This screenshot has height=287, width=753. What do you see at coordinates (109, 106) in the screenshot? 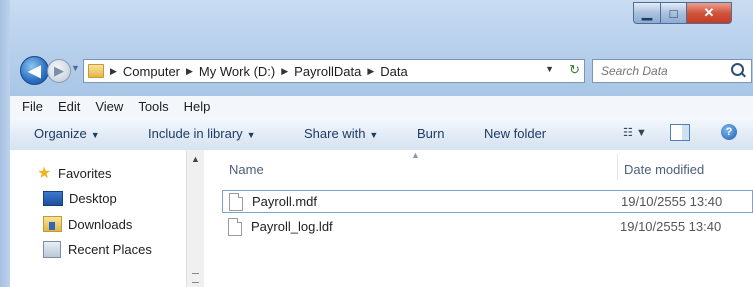
I see `menu-view: View` at bounding box center [109, 106].